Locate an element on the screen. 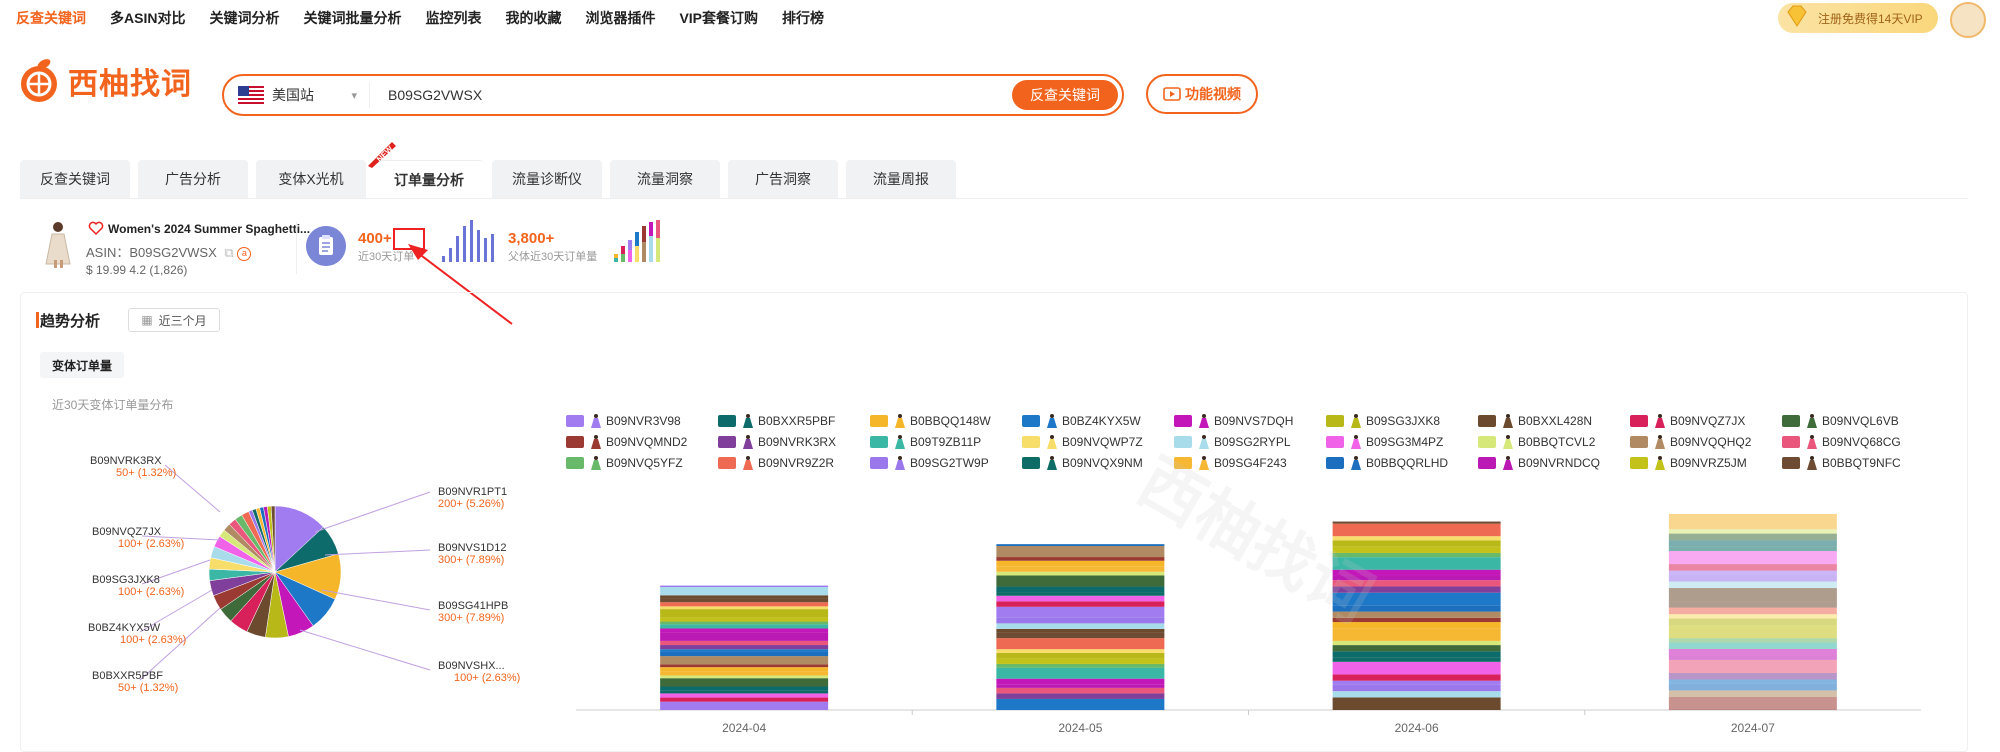 The image size is (2000, 752). heart-icon is located at coordinates (96, 228).